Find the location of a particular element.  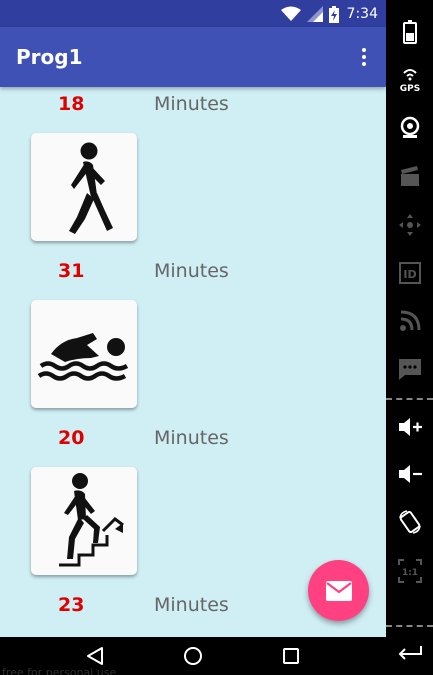

watermark: free for personal use is located at coordinates (59, 670).